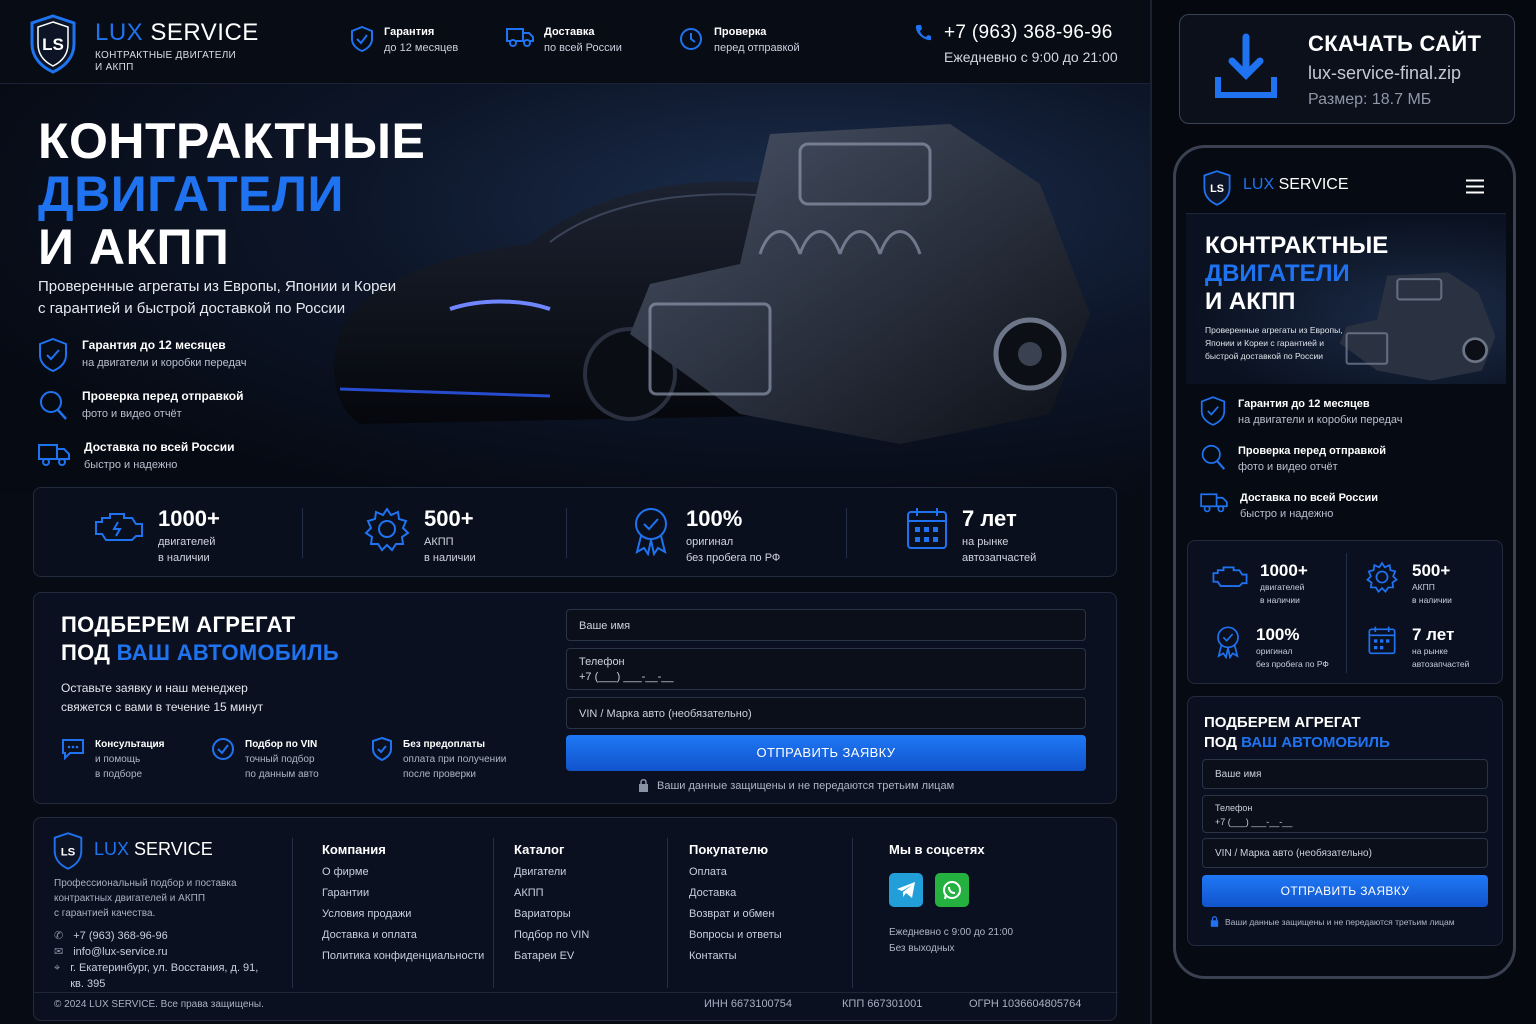 Image resolution: width=1536 pixels, height=1024 pixels. Describe the element at coordinates (626, 677) in the screenshot. I see `phone-mask: +7 (___) ___-__-__` at that location.